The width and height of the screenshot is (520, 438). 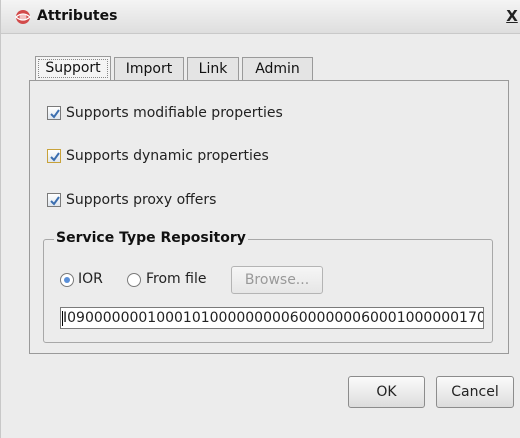 What do you see at coordinates (134, 280) in the screenshot?
I see `from-file-radio` at bounding box center [134, 280].